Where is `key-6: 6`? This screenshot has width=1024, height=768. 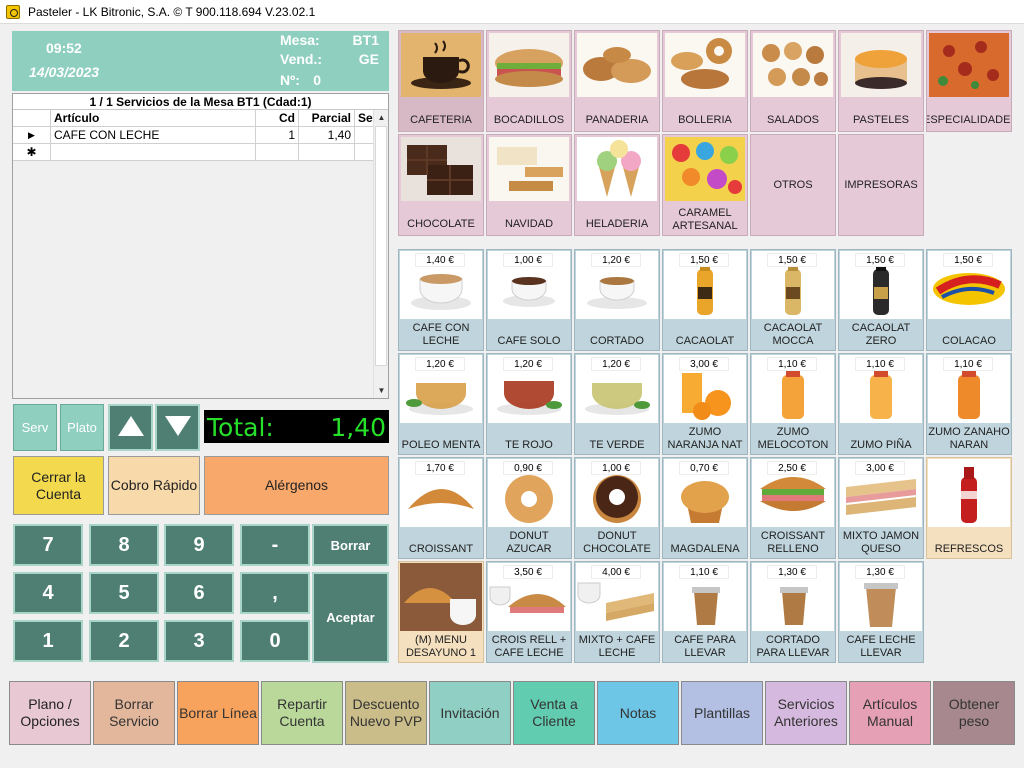 key-6: 6 is located at coordinates (199, 593).